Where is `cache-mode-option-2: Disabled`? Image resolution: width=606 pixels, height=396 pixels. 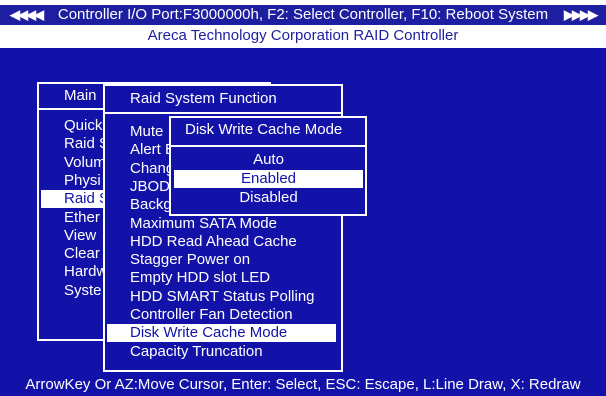 cache-mode-option-2: Disabled is located at coordinates (268, 198).